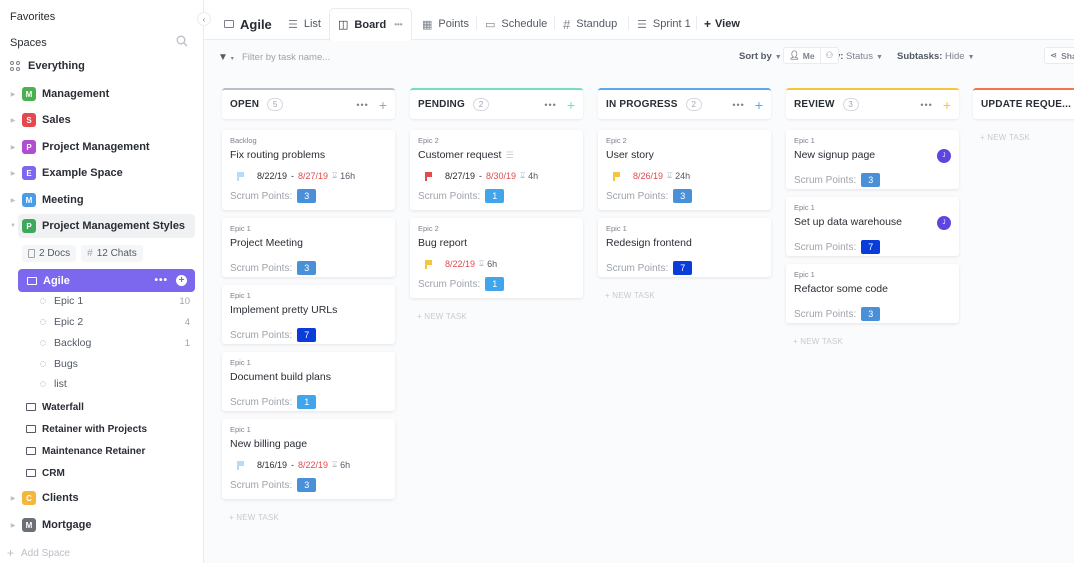  Describe the element at coordinates (308, 103) in the screenshot. I see `column-header: OPEN 5 ••• +` at that location.